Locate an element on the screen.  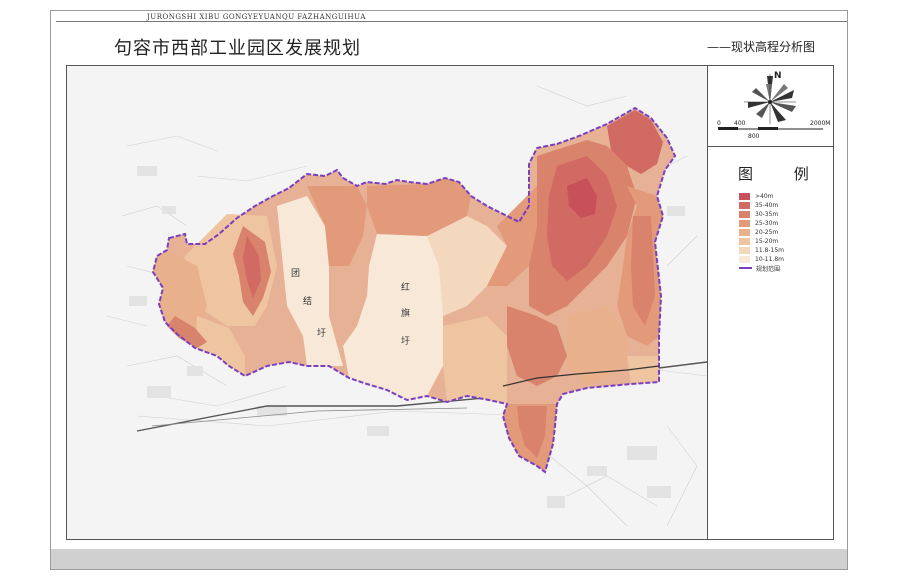
legend-item-boundary: 规划范围 is located at coordinates (760, 268).